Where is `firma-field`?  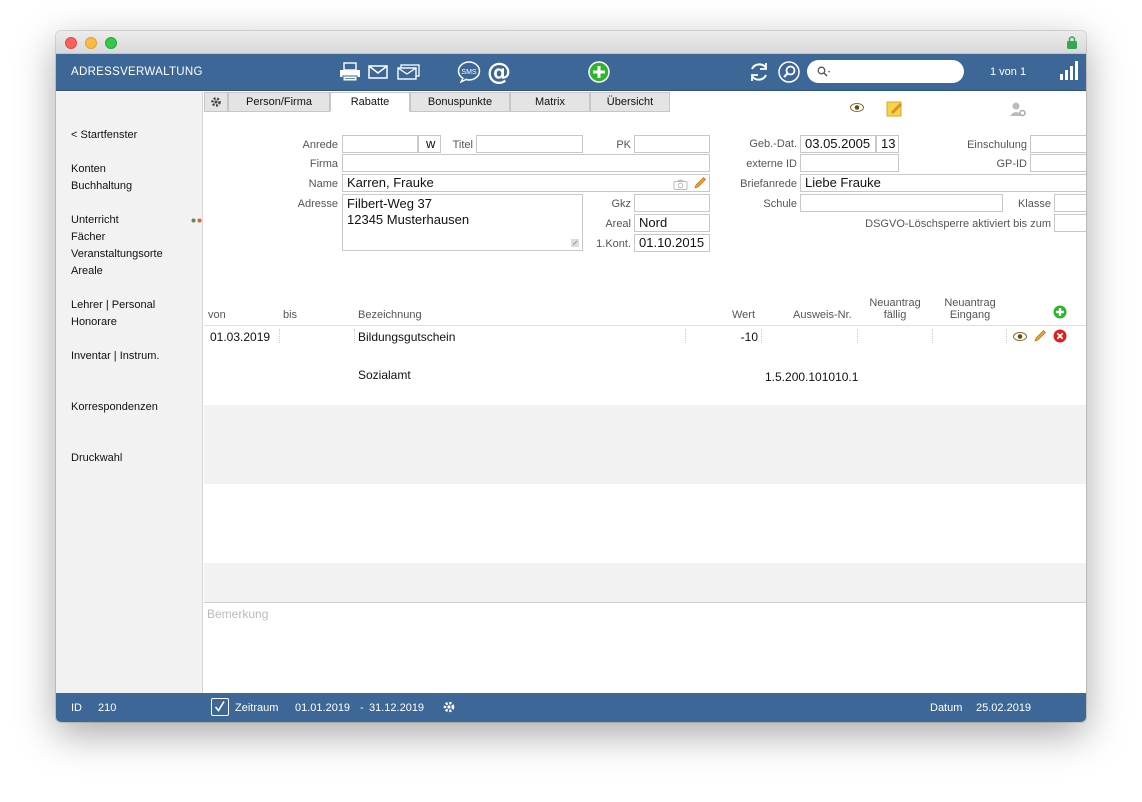
firma-field is located at coordinates (526, 163).